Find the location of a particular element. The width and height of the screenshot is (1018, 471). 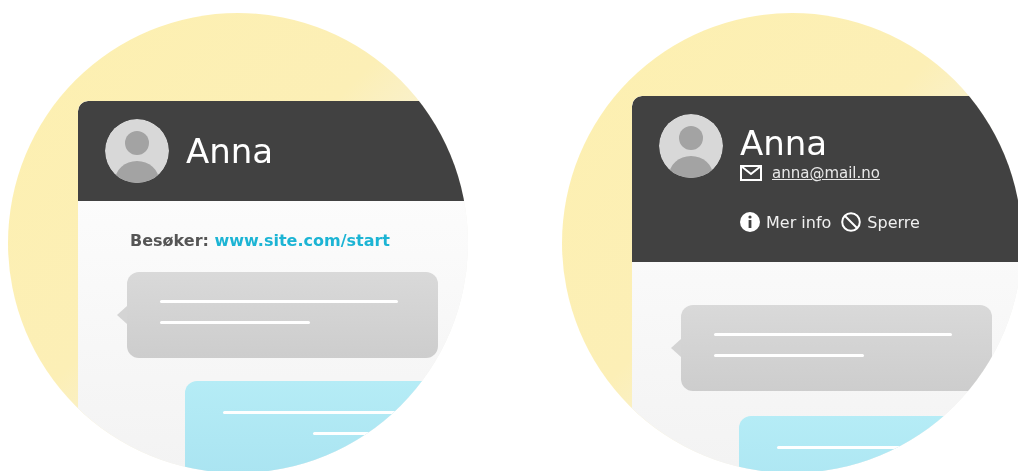

block-button: Sperre is located at coordinates (880, 222).